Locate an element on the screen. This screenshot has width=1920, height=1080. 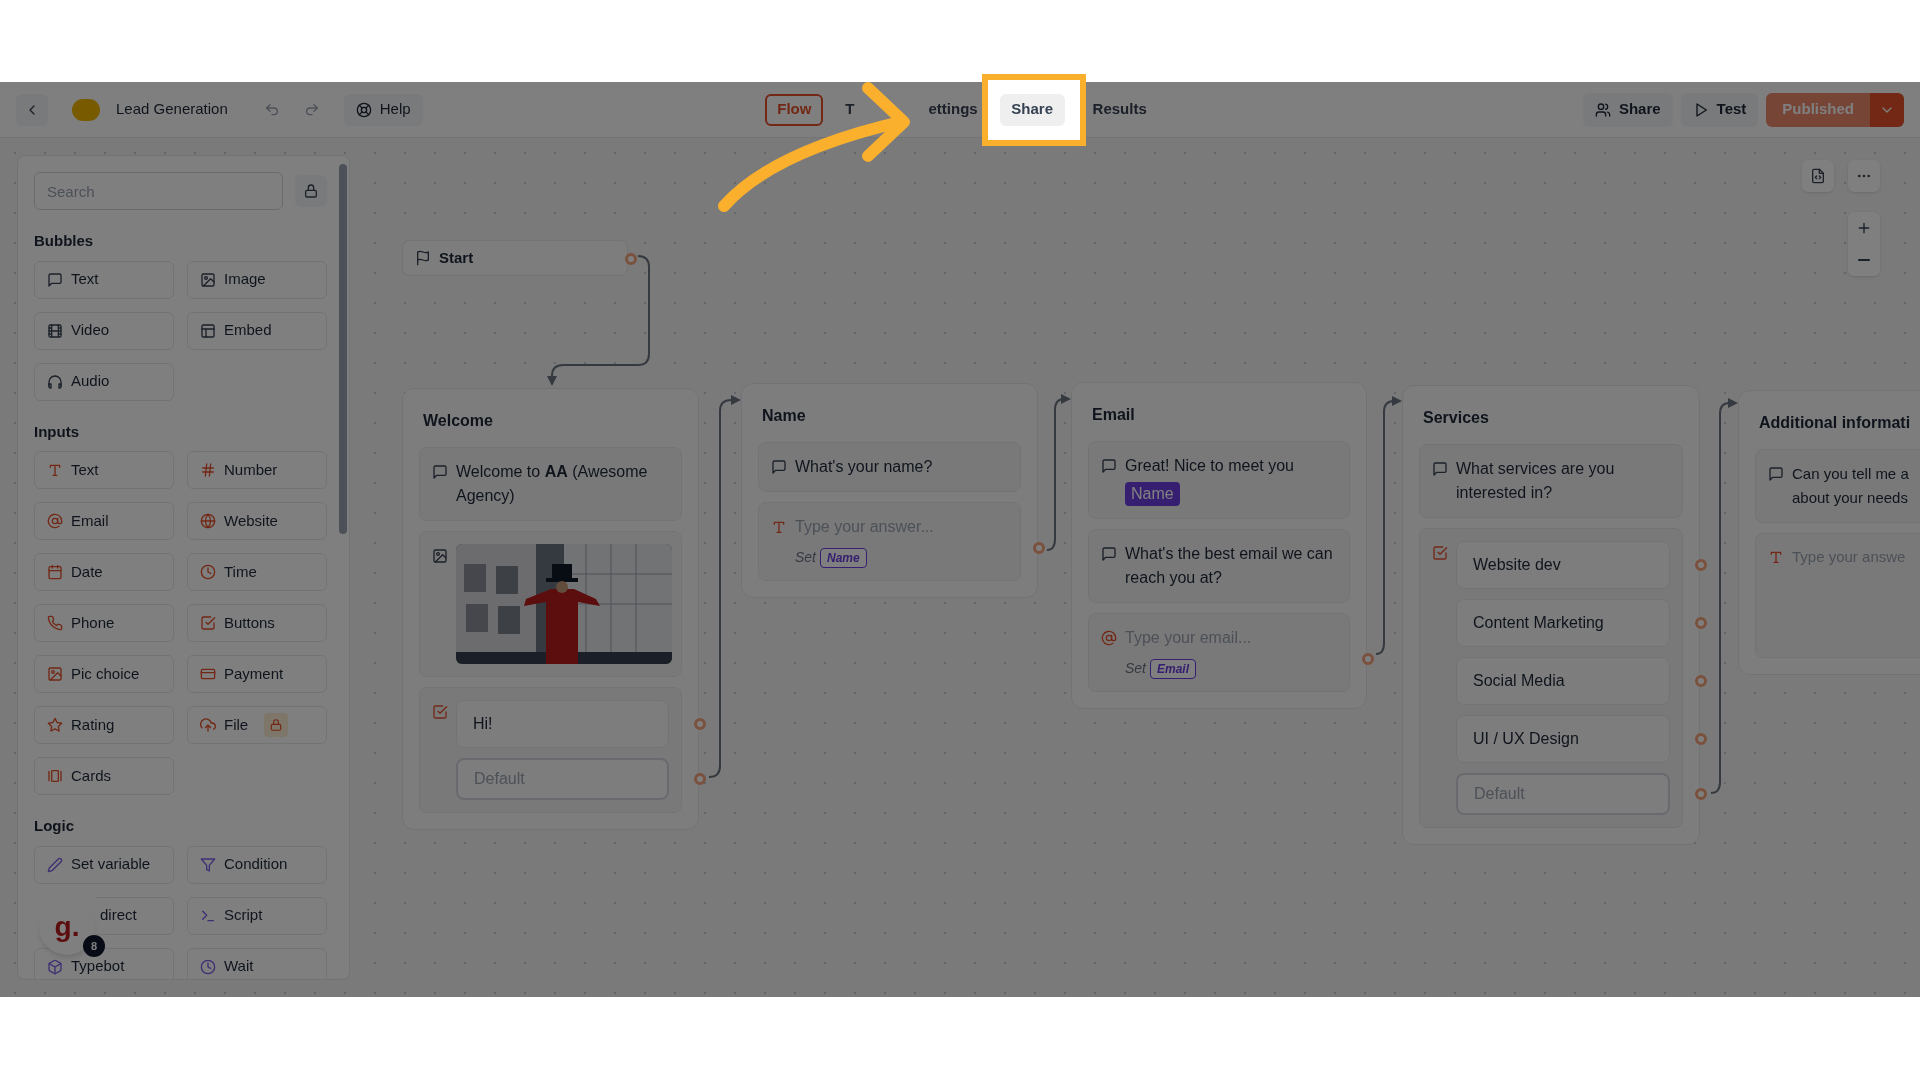
block-item: Audio is located at coordinates (104, 381).